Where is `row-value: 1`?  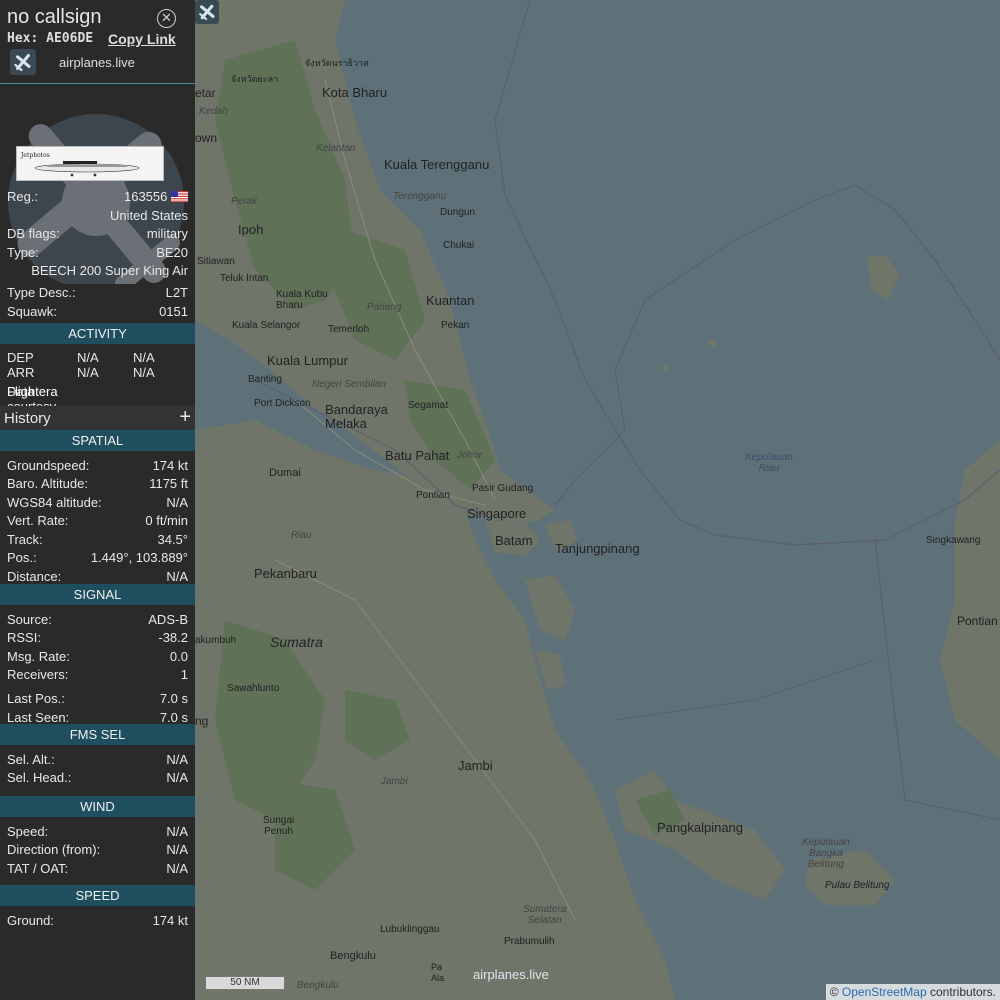
row-value: 1 is located at coordinates (184, 674).